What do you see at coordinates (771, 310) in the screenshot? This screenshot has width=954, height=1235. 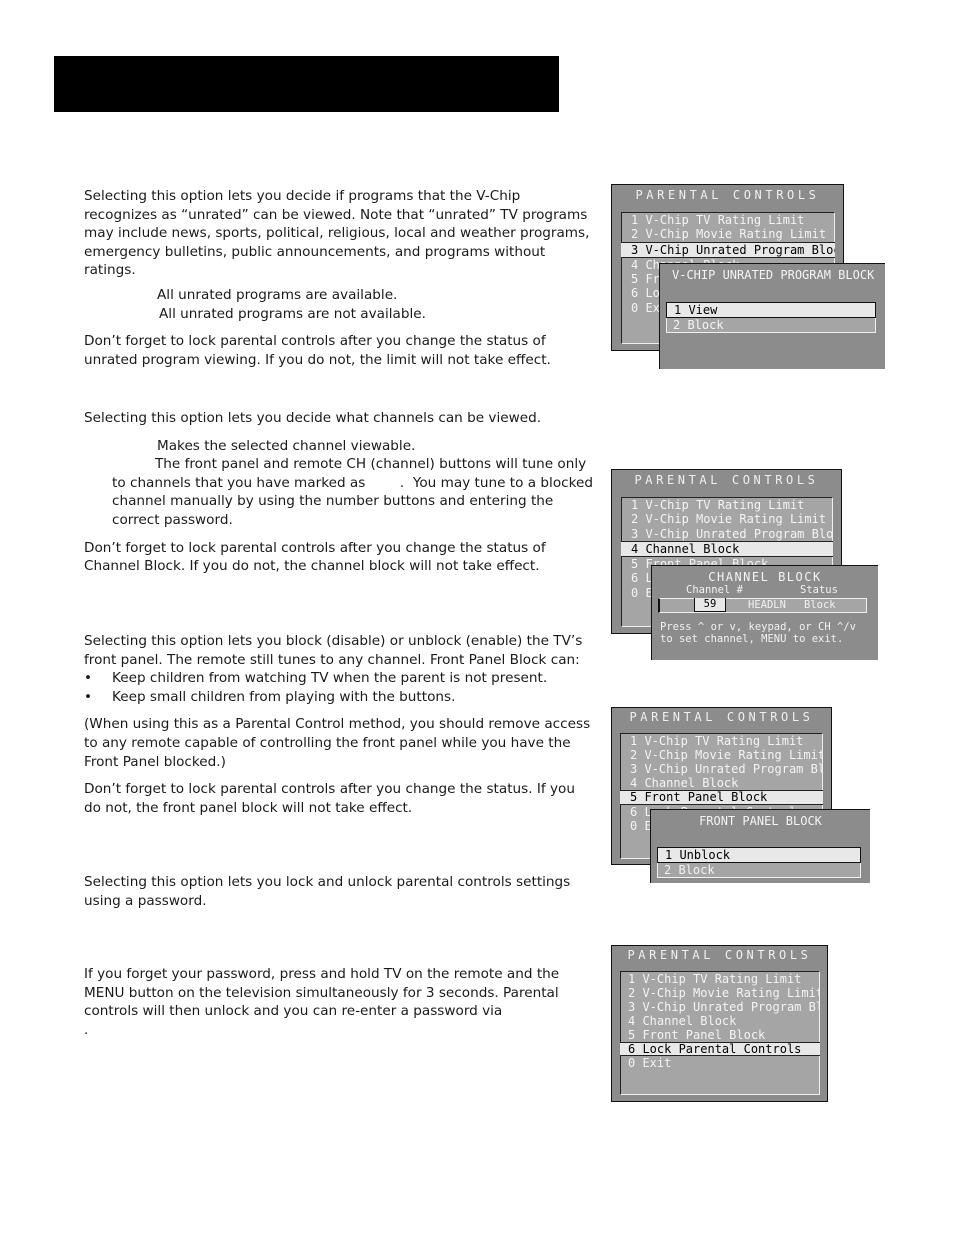 I see `option-view: 1 View` at bounding box center [771, 310].